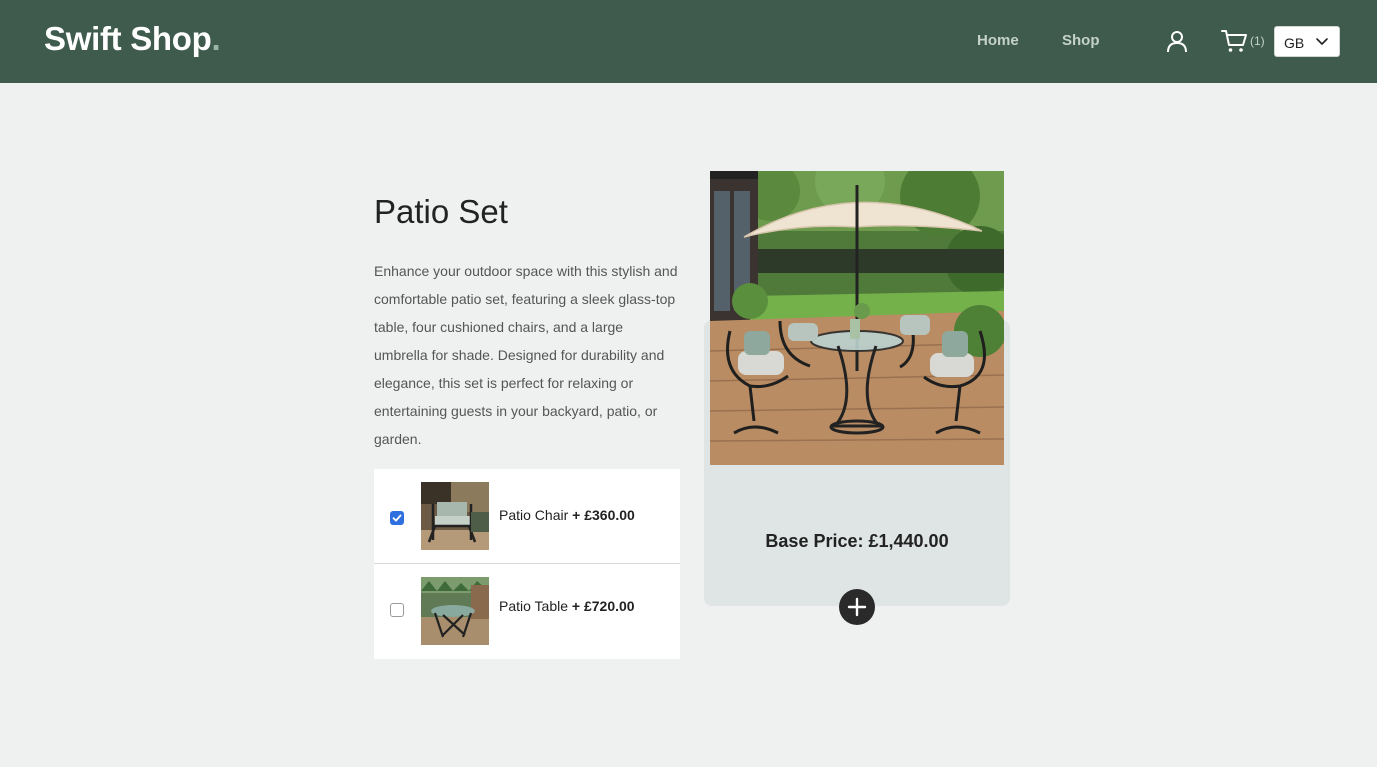 The image size is (1377, 767). Describe the element at coordinates (603, 515) in the screenshot. I see `addon-price: + £360.00` at that location.